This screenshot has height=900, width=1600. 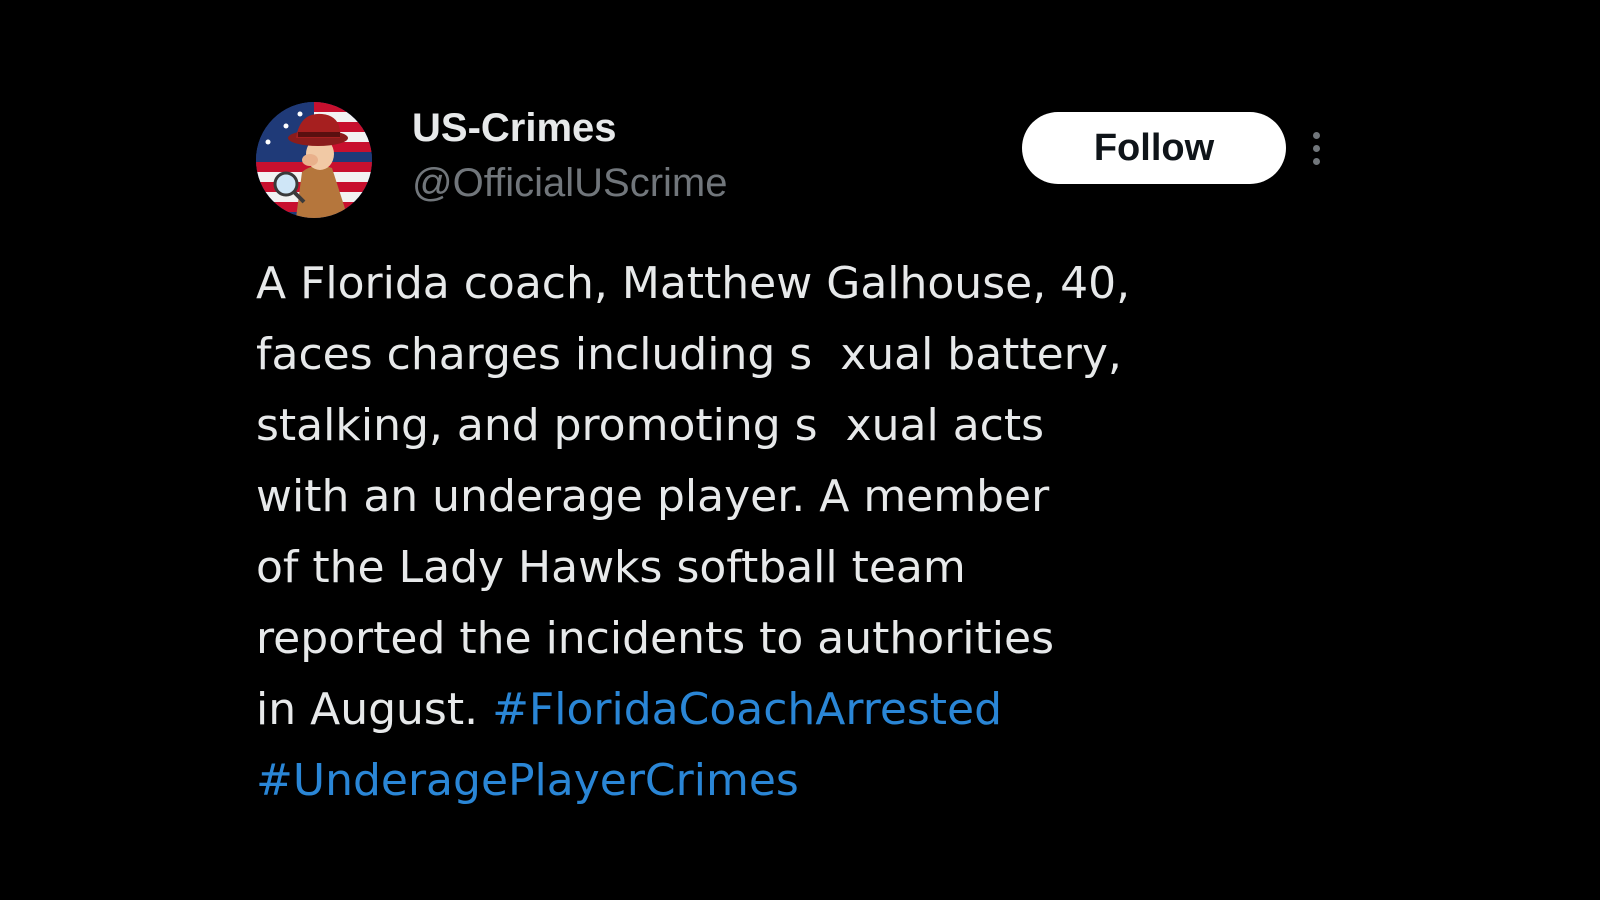 I want to click on post-line: in August. #FloridaCoachArrested, so click(x=766, y=709).